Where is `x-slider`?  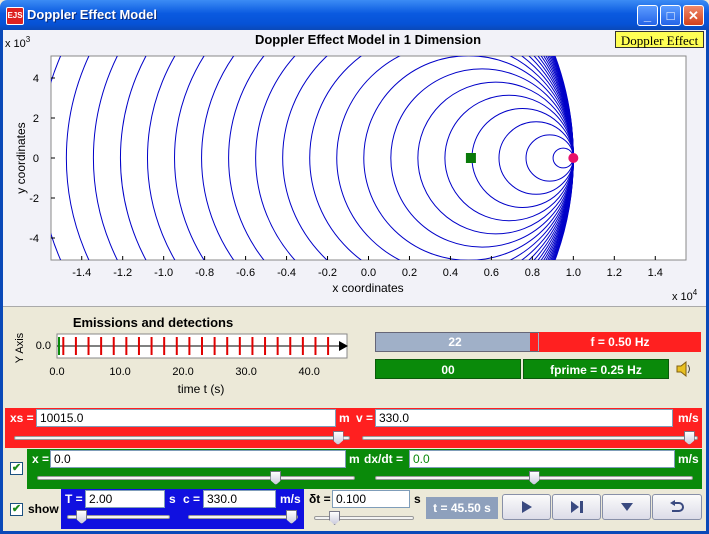 x-slider is located at coordinates (196, 478).